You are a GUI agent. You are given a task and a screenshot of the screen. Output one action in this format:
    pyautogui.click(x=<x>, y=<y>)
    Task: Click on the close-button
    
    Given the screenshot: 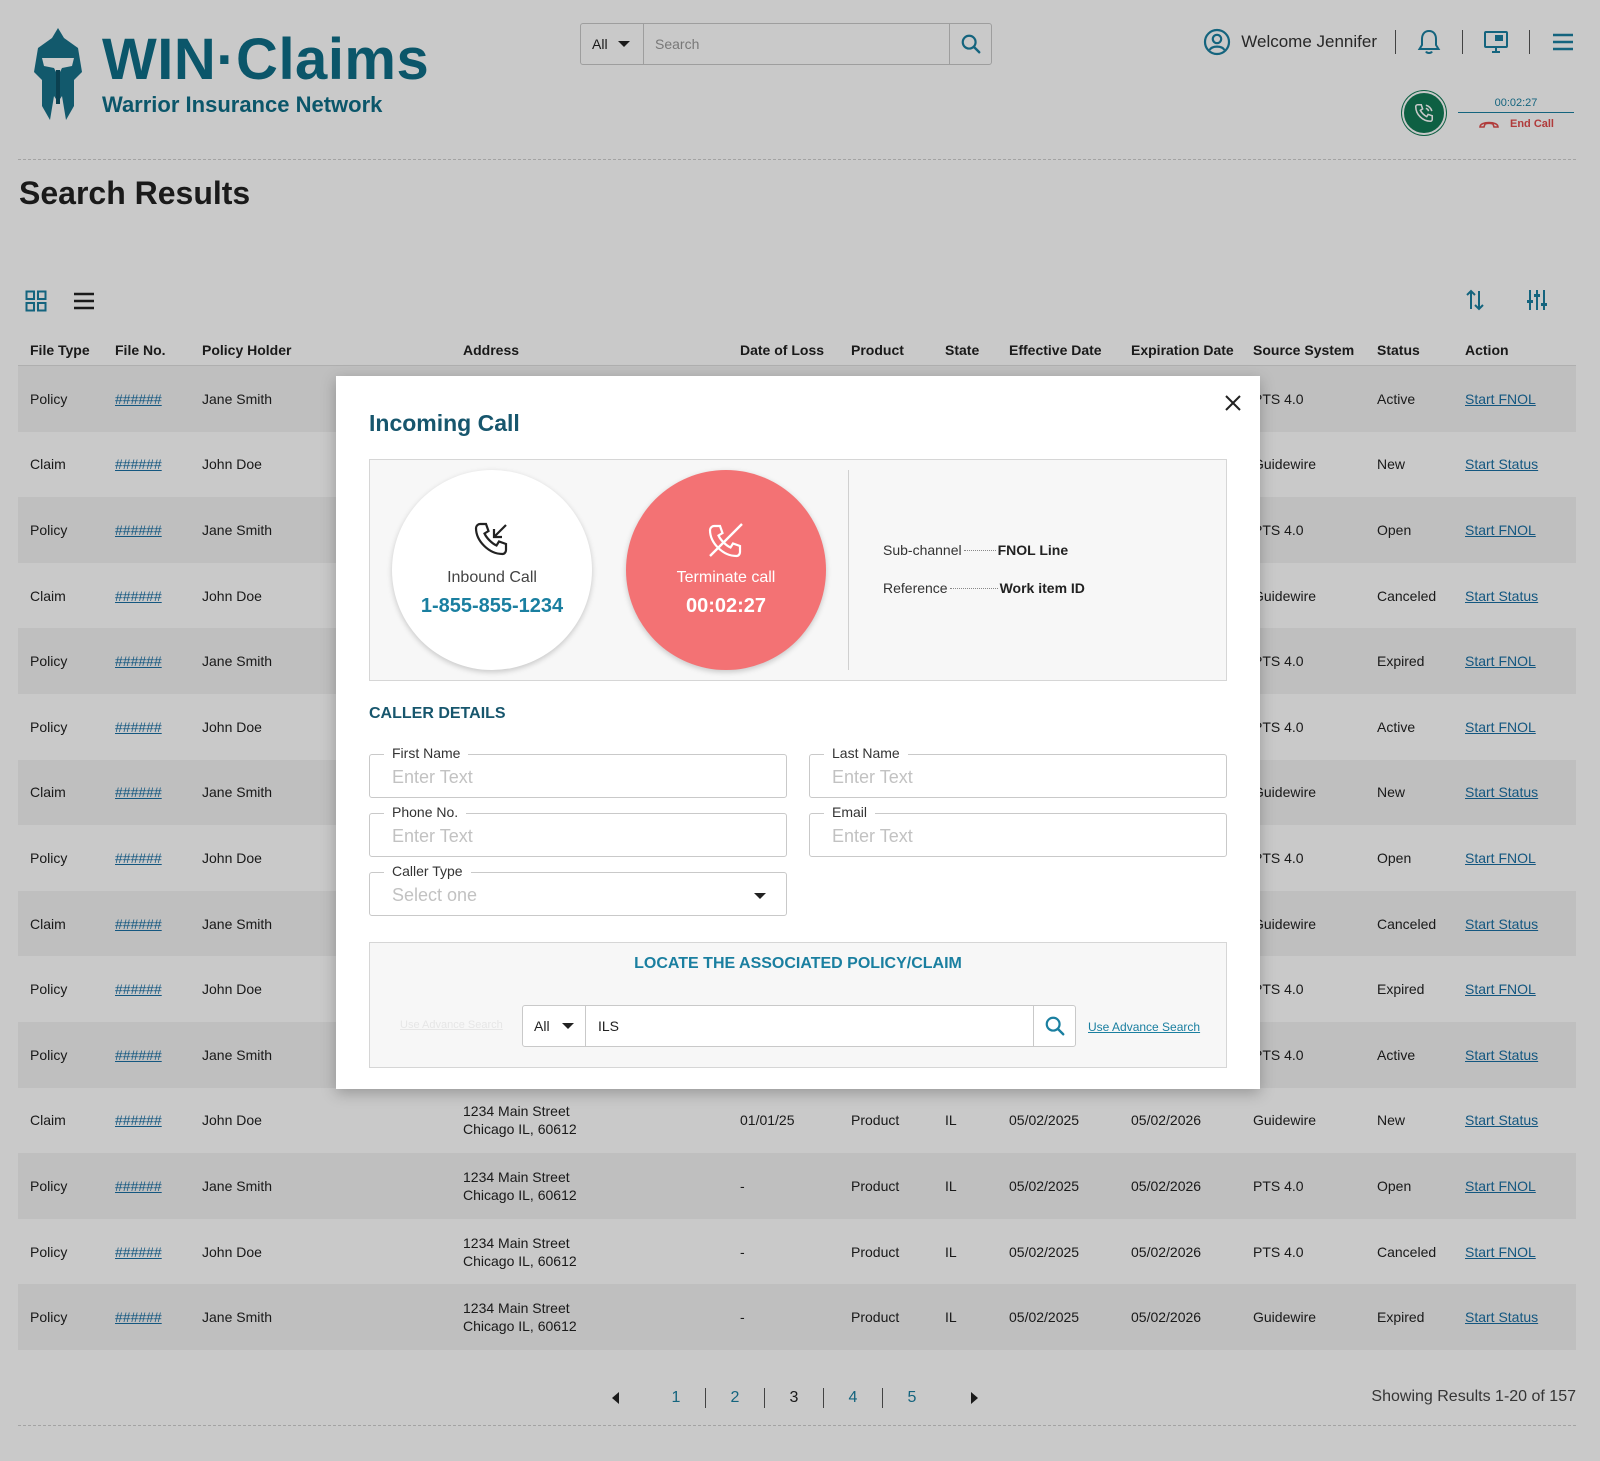 What is the action you would take?
    pyautogui.click(x=1233, y=403)
    